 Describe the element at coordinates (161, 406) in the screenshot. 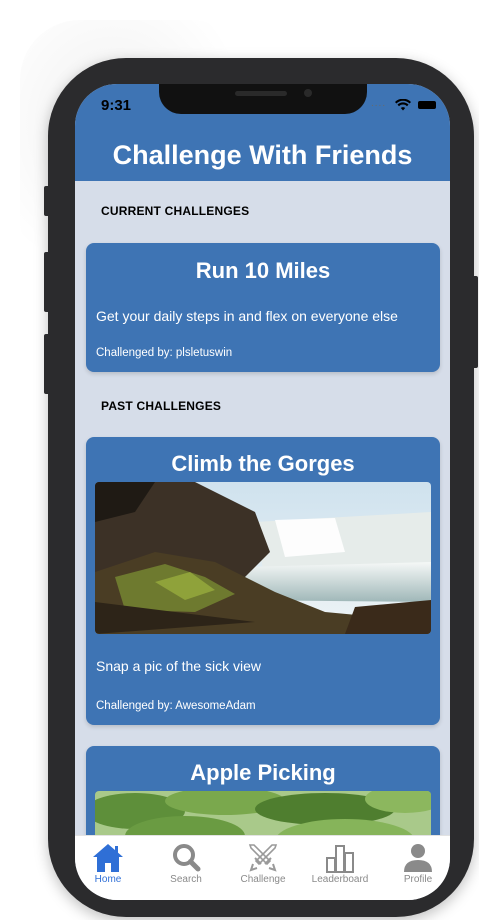

I see `past-challenges-heading: PAST CHALLENGES` at that location.